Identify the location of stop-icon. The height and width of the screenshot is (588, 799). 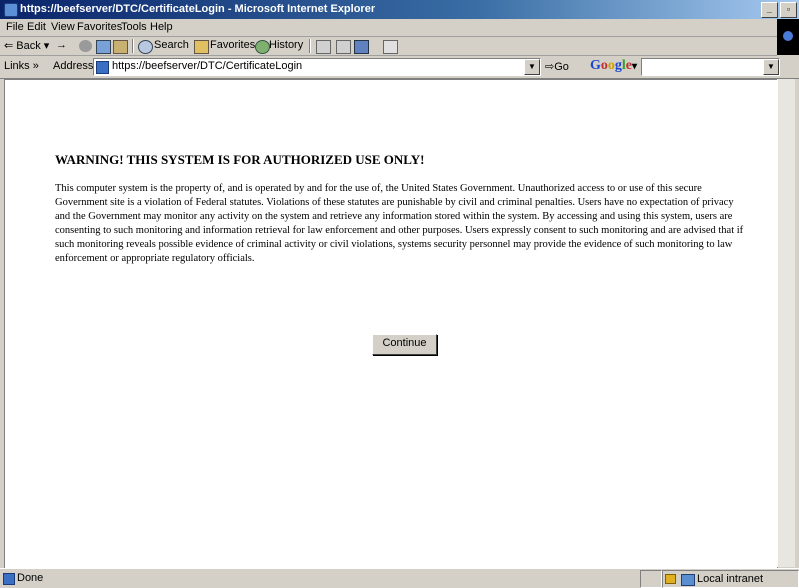
(85, 46).